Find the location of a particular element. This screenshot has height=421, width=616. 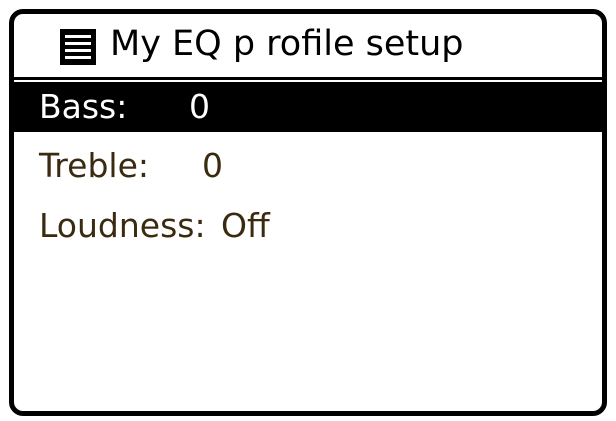

title-bar: My EQ p rofile setup is located at coordinates (308, 47).